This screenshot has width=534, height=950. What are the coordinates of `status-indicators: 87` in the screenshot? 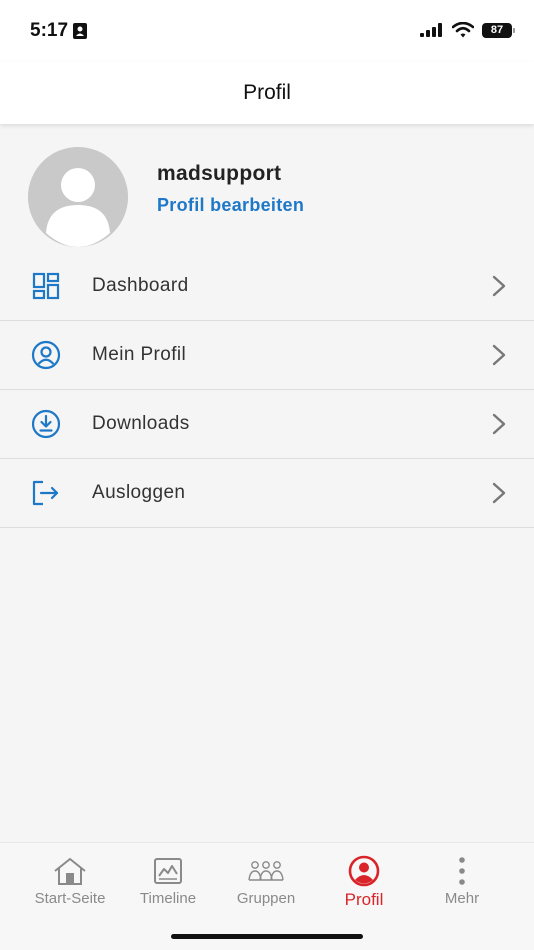 It's located at (467, 30).